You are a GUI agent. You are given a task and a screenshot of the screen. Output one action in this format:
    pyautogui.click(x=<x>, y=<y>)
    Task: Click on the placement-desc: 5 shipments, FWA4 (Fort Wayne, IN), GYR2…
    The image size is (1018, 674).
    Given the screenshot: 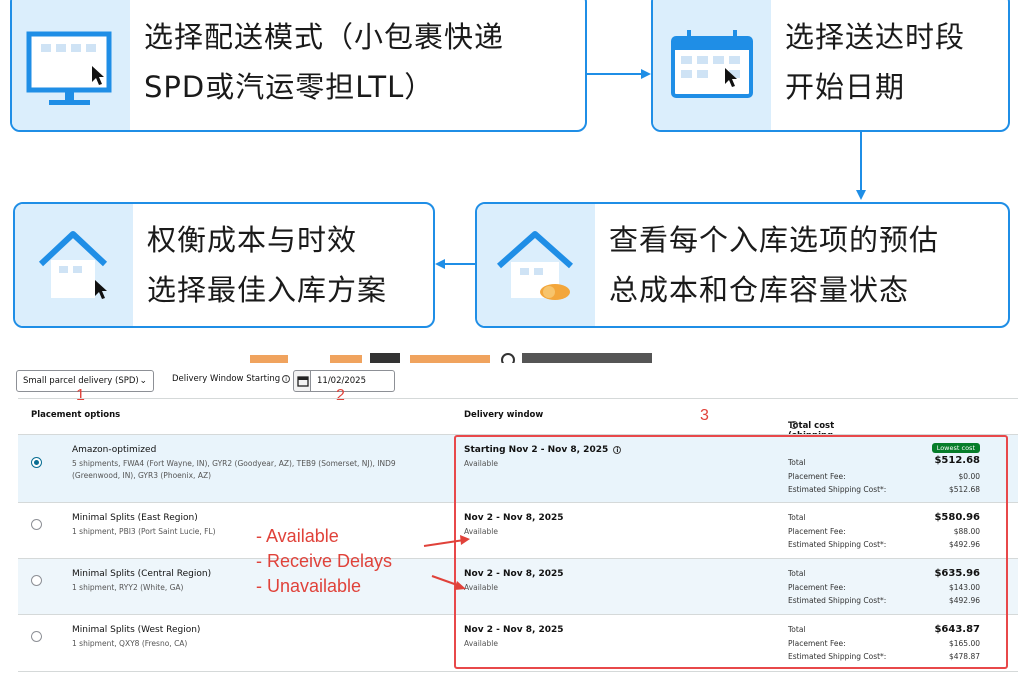 What is the action you would take?
    pyautogui.click(x=234, y=469)
    